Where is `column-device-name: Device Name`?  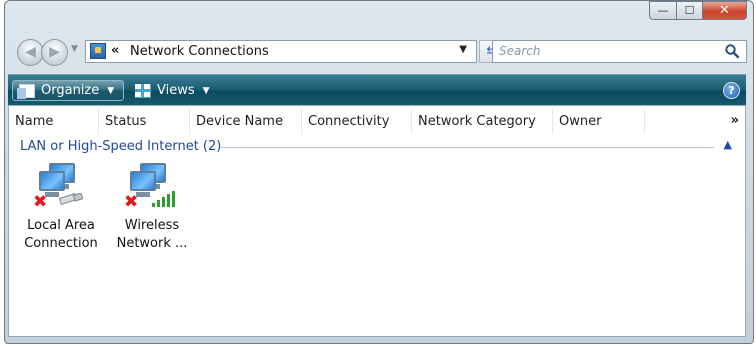
column-device-name: Device Name is located at coordinates (246, 121).